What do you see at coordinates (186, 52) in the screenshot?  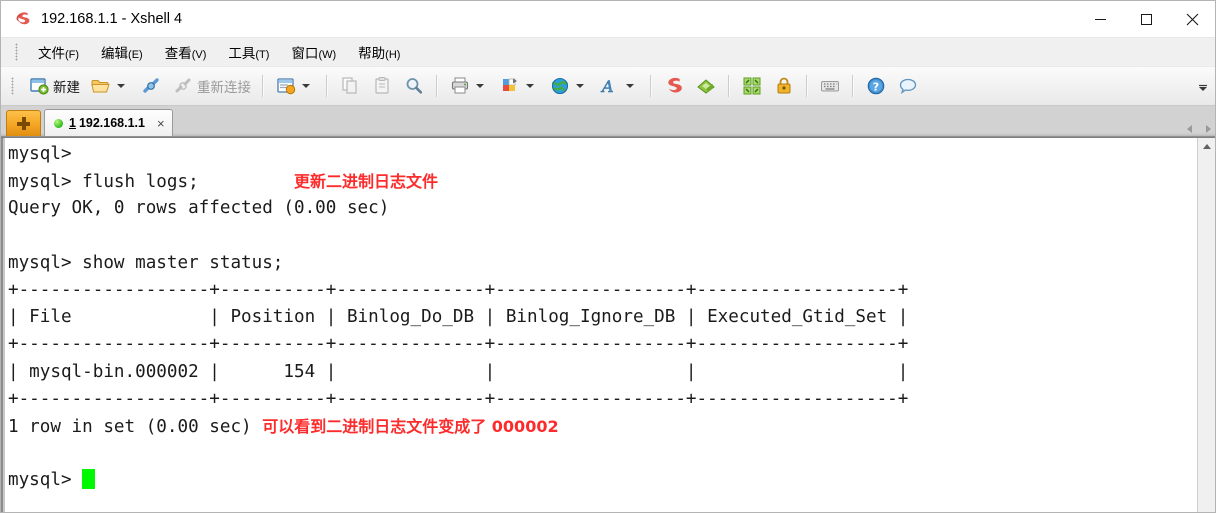 I see `menu-item-view: 查看(V)` at bounding box center [186, 52].